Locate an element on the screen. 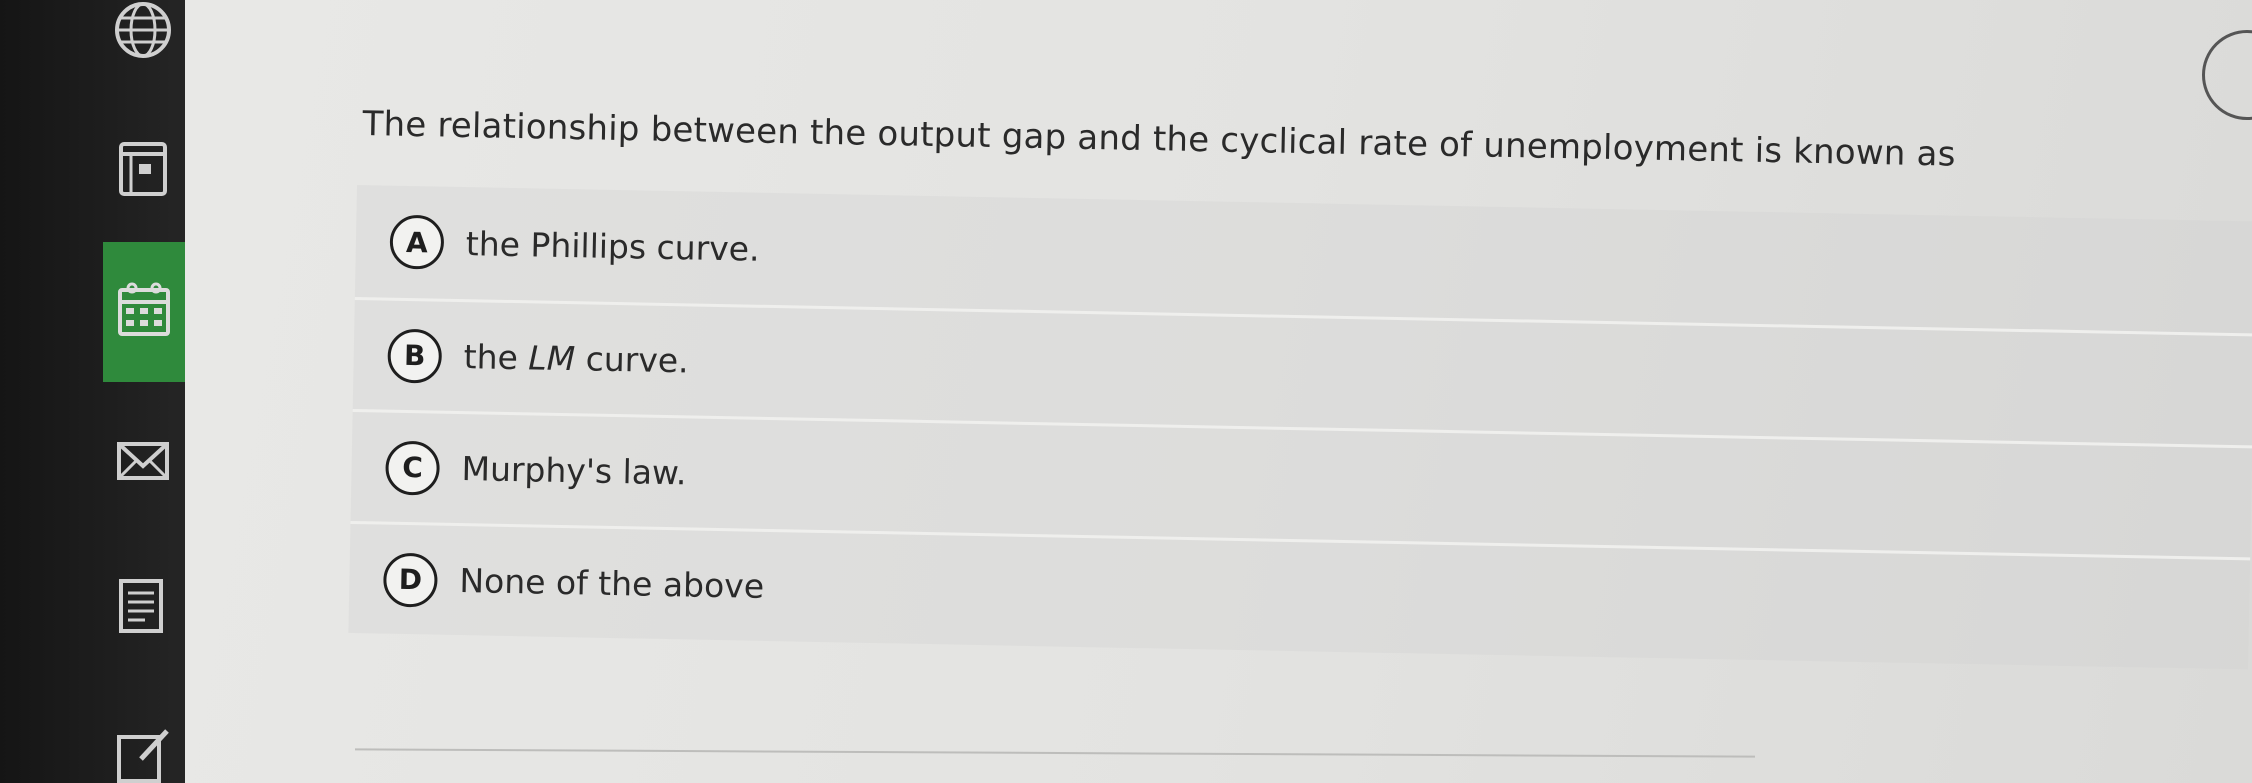 This screenshot has height=783, width=2252. nav-book is located at coordinates (142, 168).